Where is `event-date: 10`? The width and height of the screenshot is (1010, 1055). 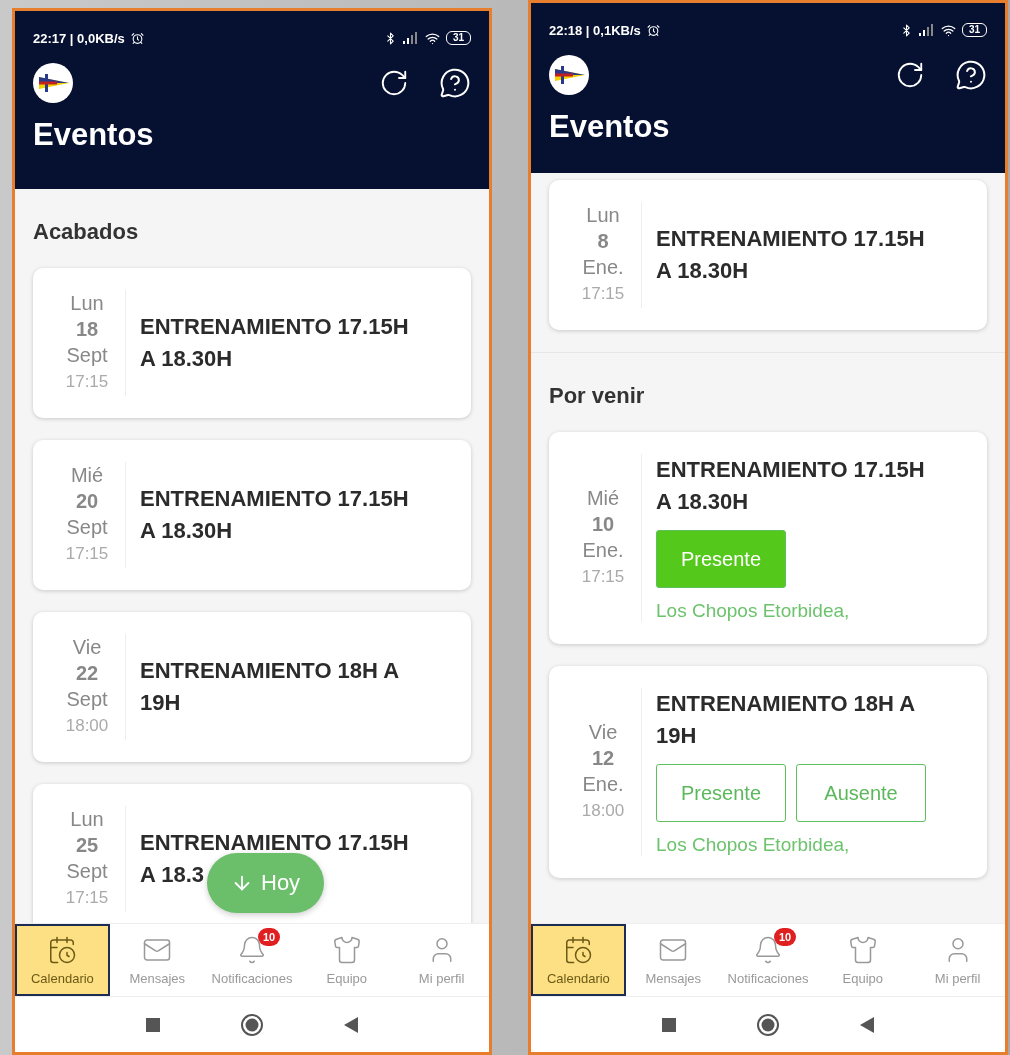
event-date: 10 is located at coordinates (603, 524).